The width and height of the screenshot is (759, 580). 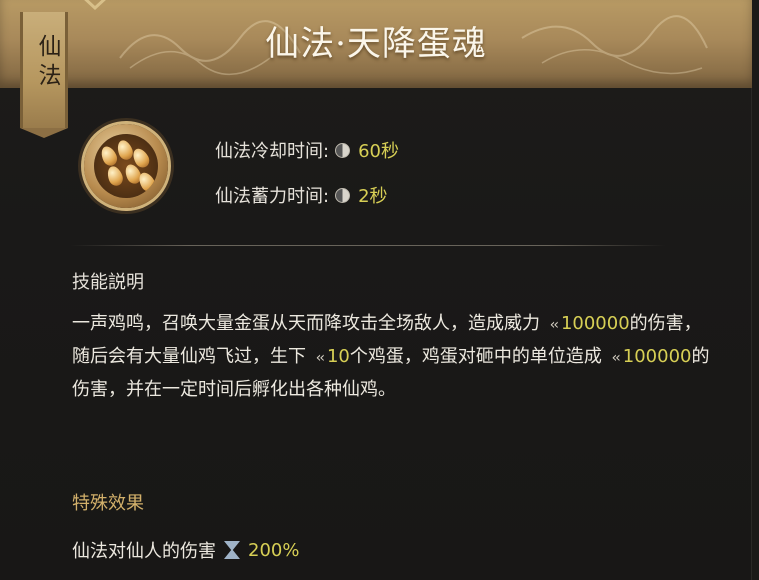 I want to click on effect-label: 仙法对仙人的伤害, so click(x=144, y=551).